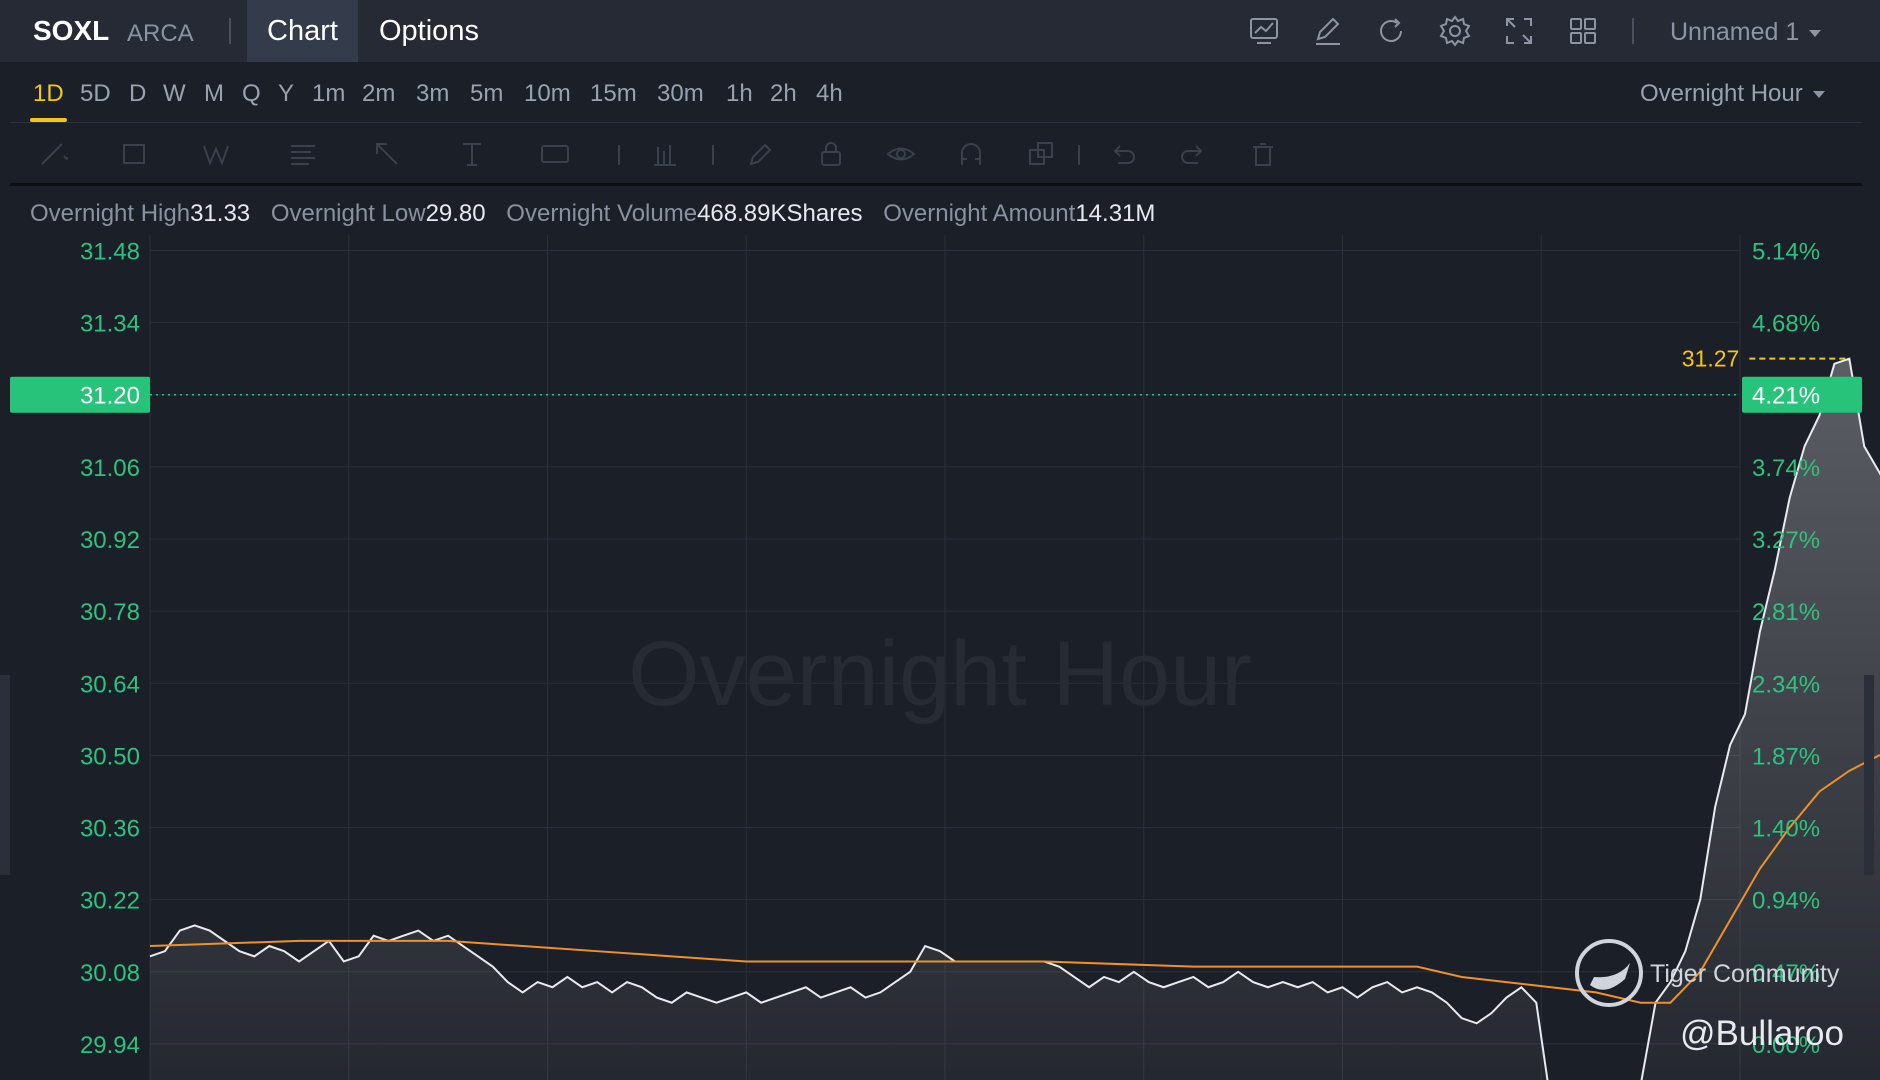 This screenshot has height=1080, width=1880. I want to click on price-tick-label: 30.92, so click(110, 540).